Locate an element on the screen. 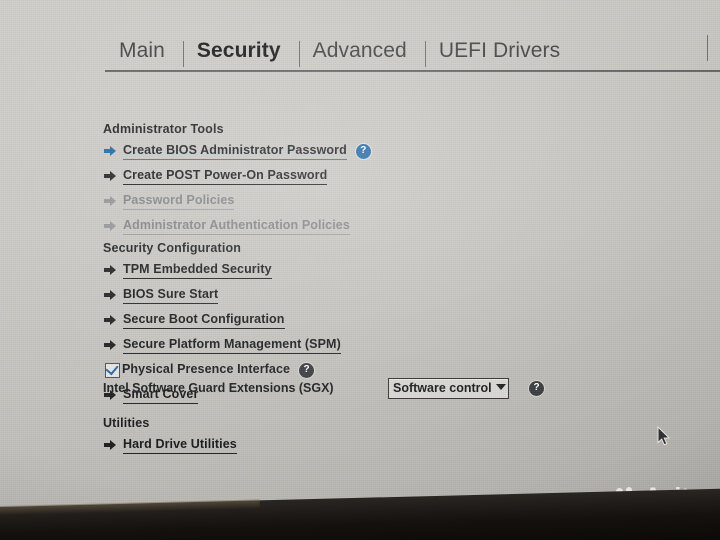  intel-sgx-dropdown-value: Software control is located at coordinates (442, 388).